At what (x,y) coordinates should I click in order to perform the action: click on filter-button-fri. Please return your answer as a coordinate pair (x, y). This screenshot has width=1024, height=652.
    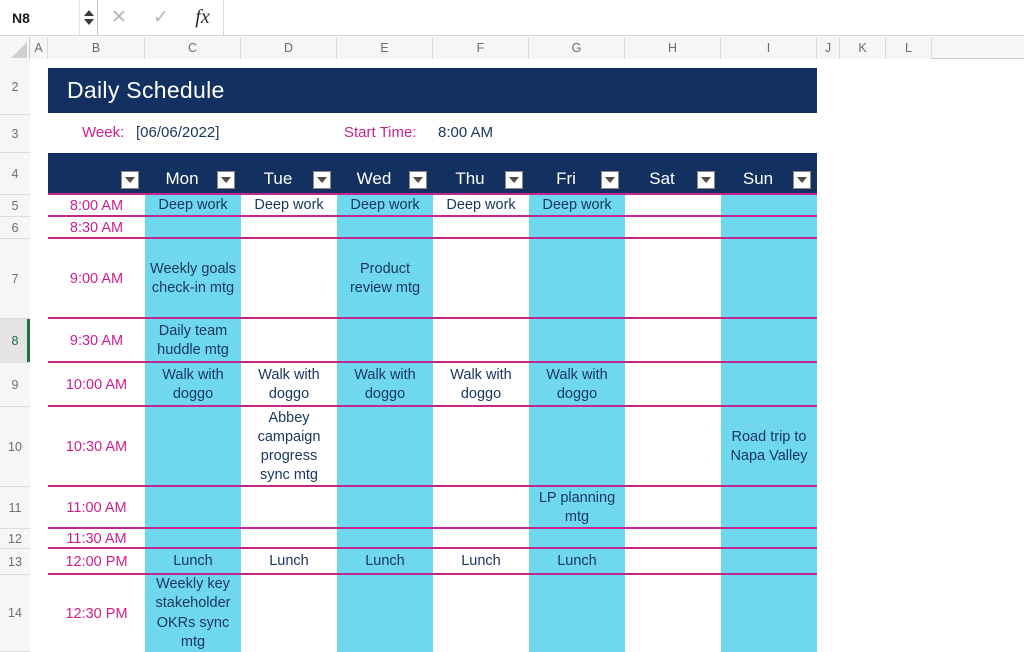
    Looking at the image, I should click on (610, 180).